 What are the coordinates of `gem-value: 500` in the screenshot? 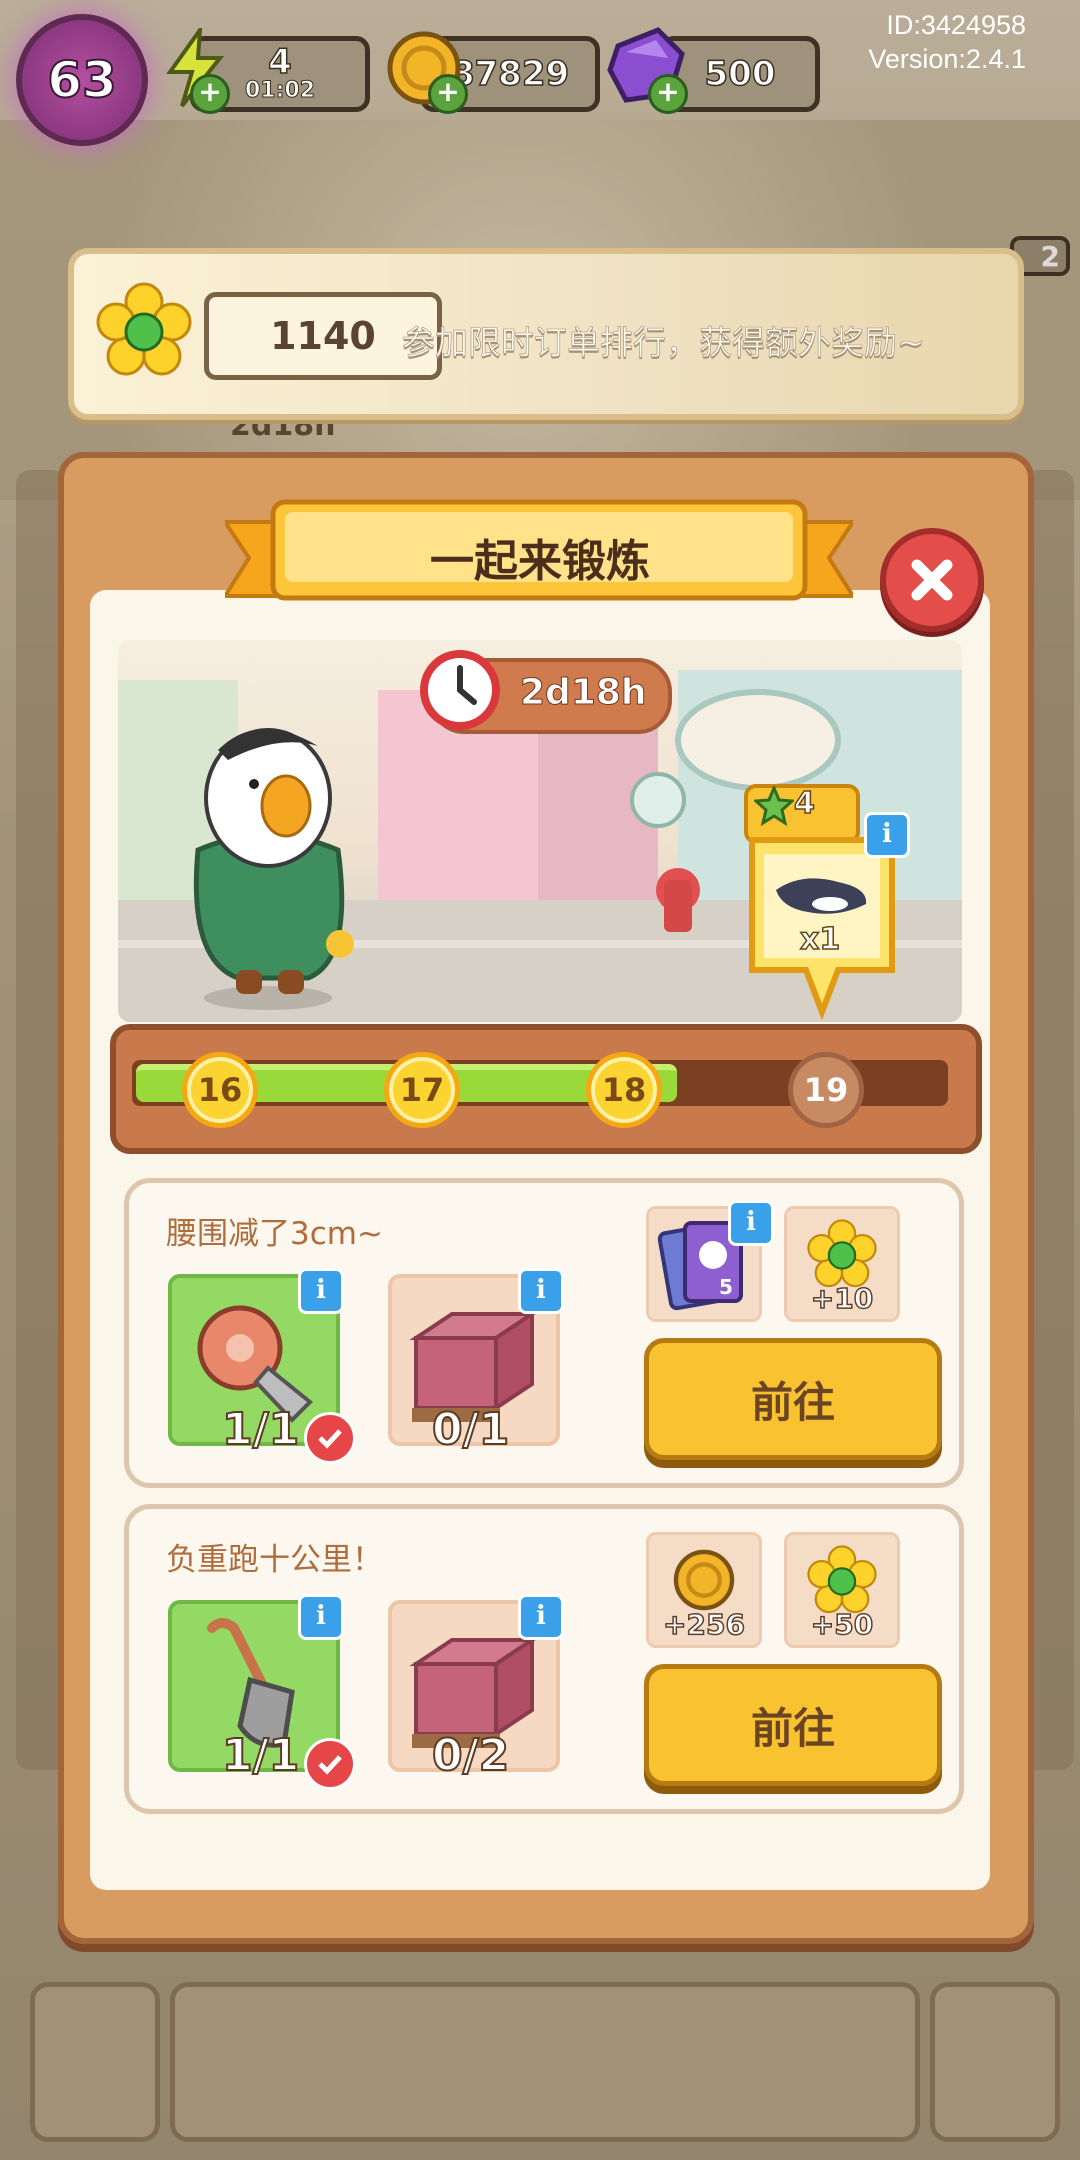 It's located at (740, 74).